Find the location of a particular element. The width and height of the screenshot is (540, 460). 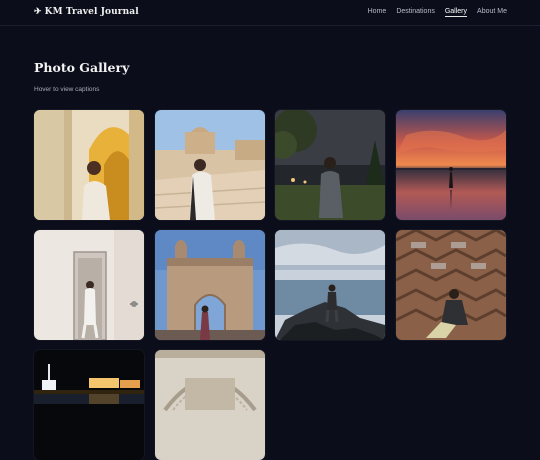

photo-mirror-selfie is located at coordinates (89, 285).